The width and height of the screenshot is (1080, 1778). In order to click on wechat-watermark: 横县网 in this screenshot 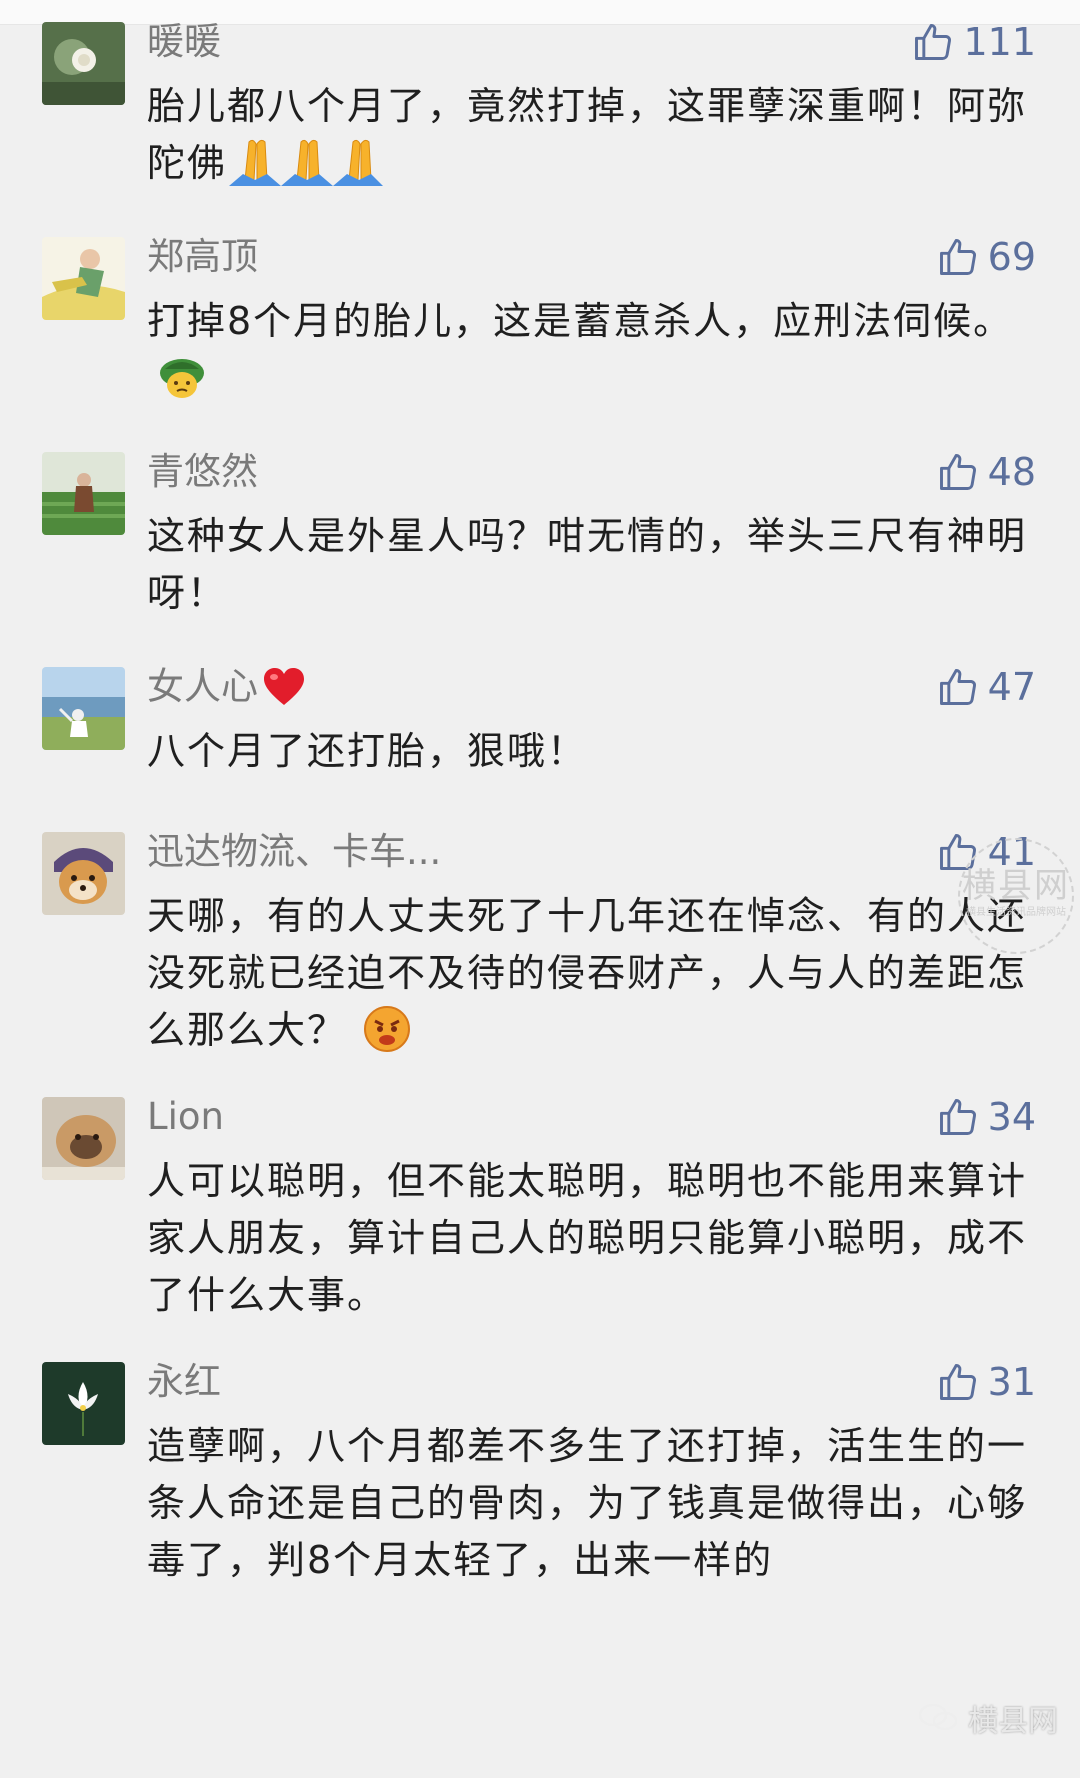, I will do `click(988, 1718)`.